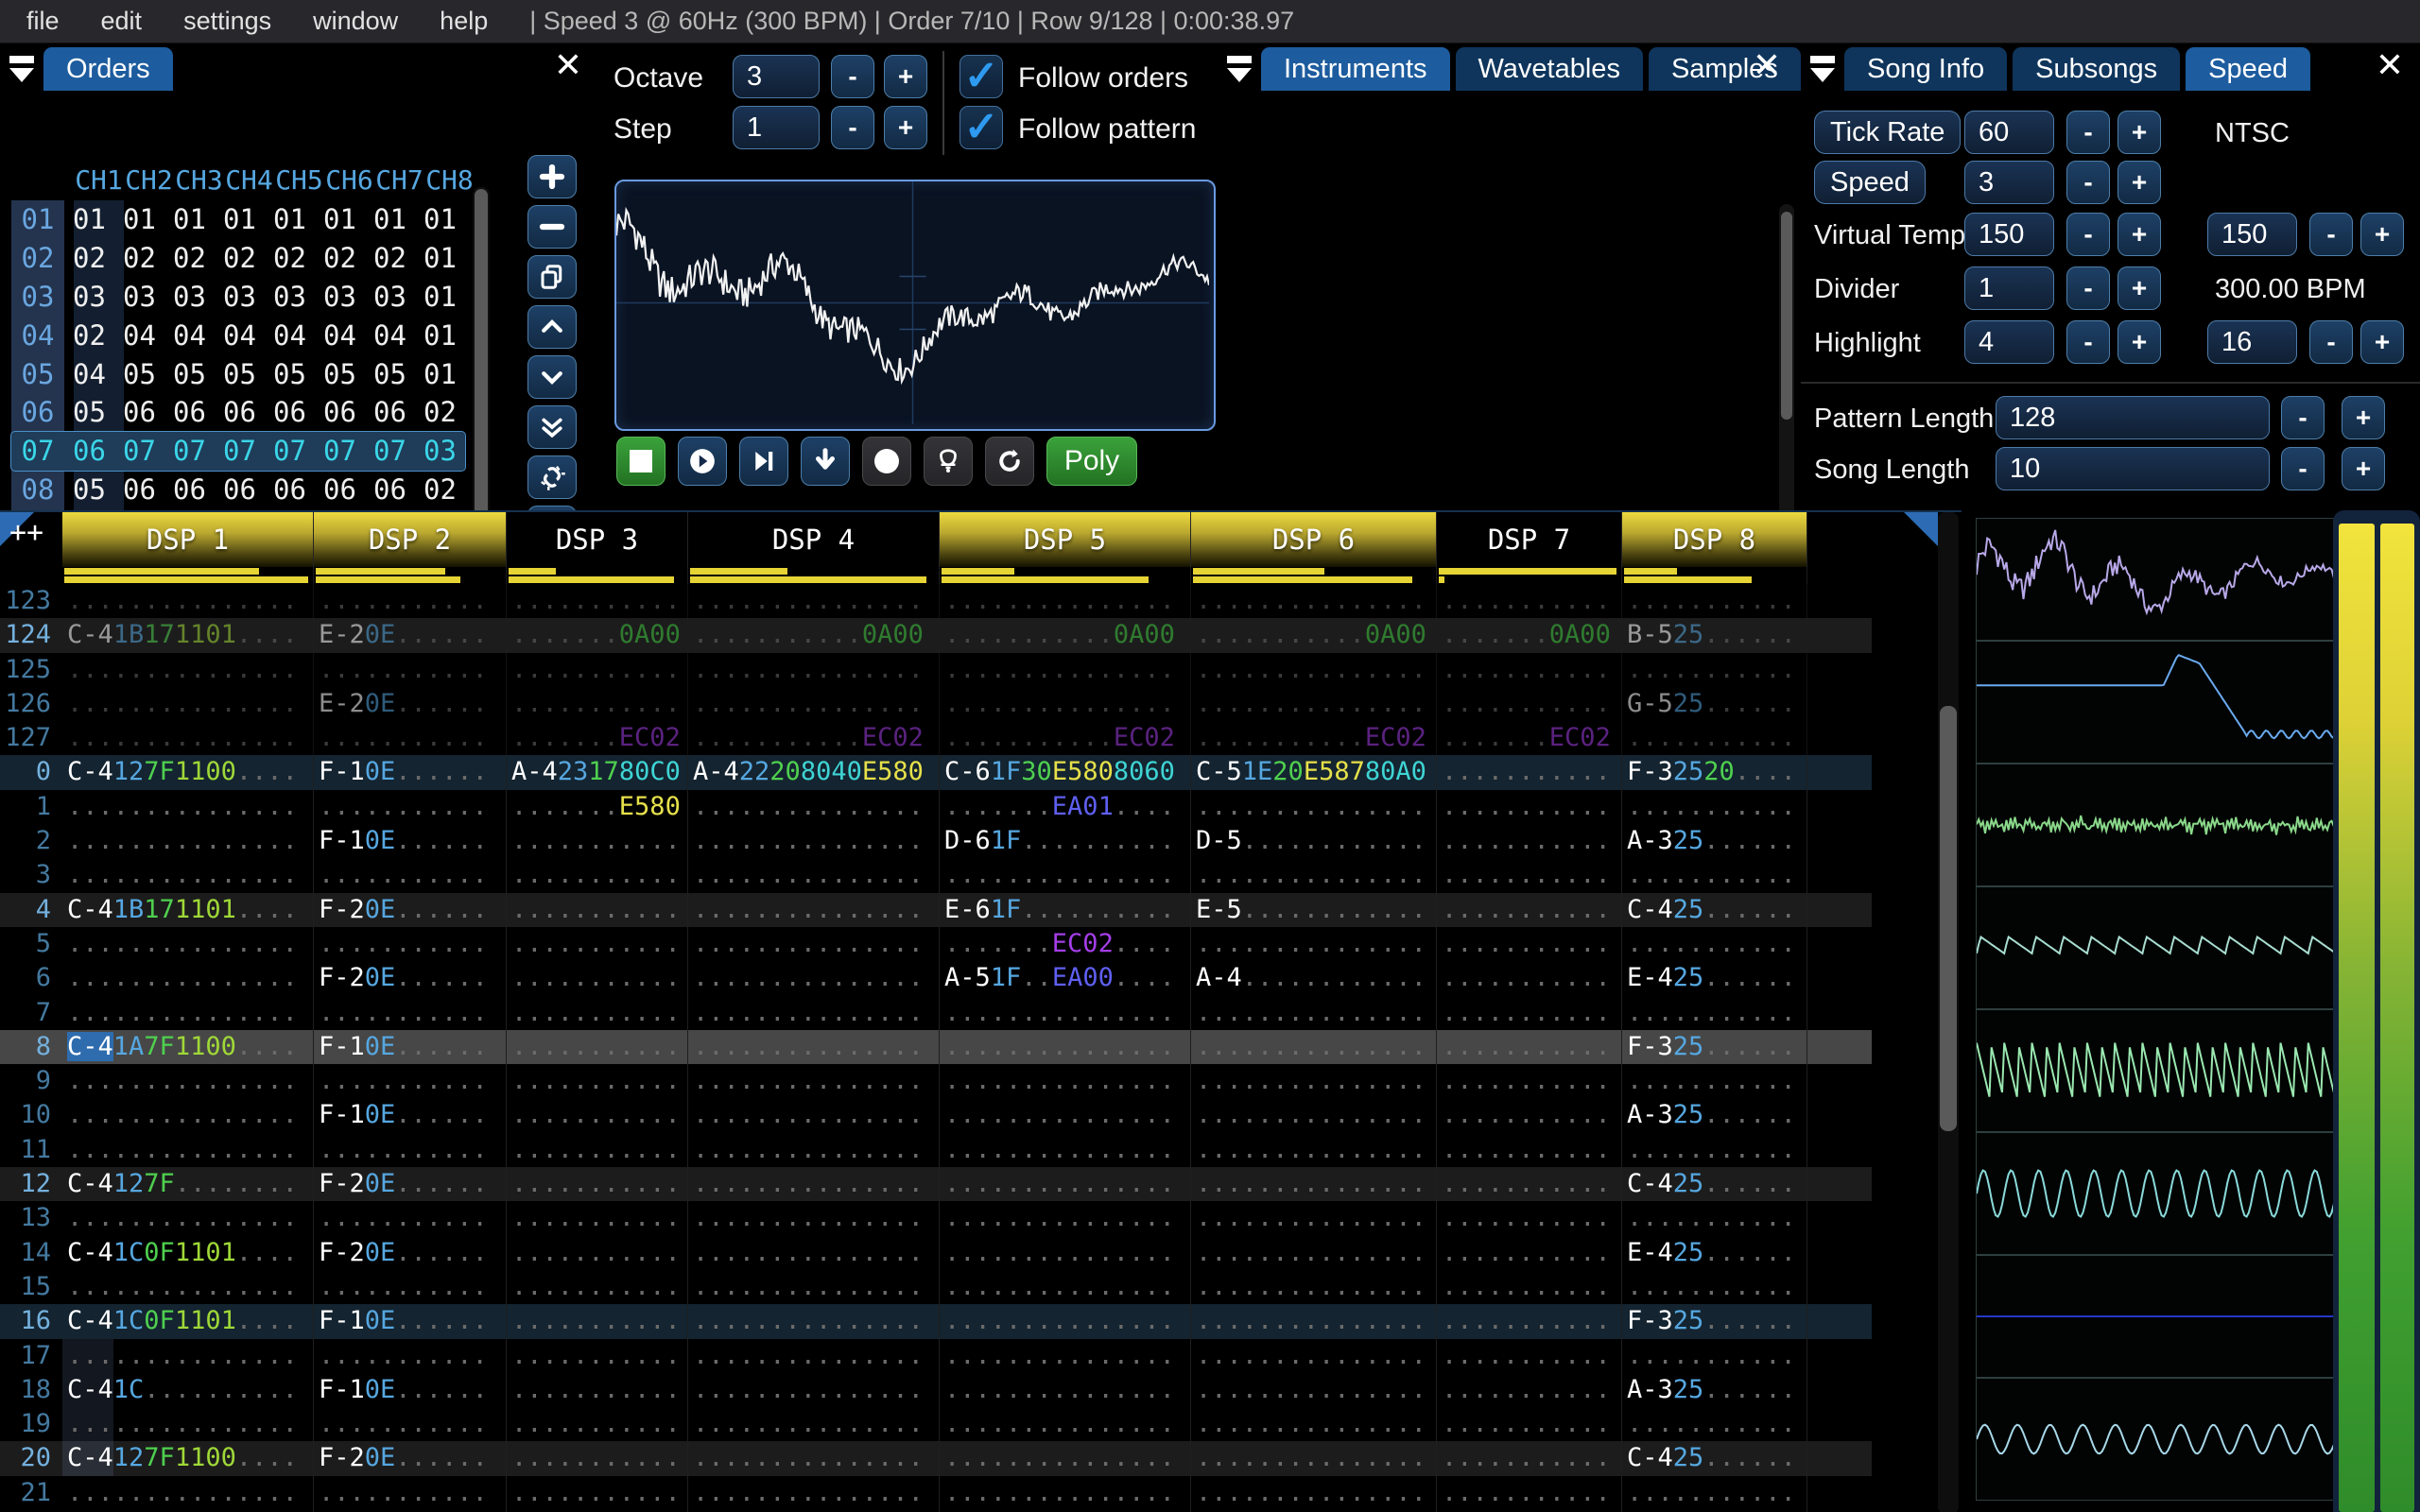 This screenshot has width=2420, height=1512. I want to click on pattern-length-plus: +, so click(2363, 417).